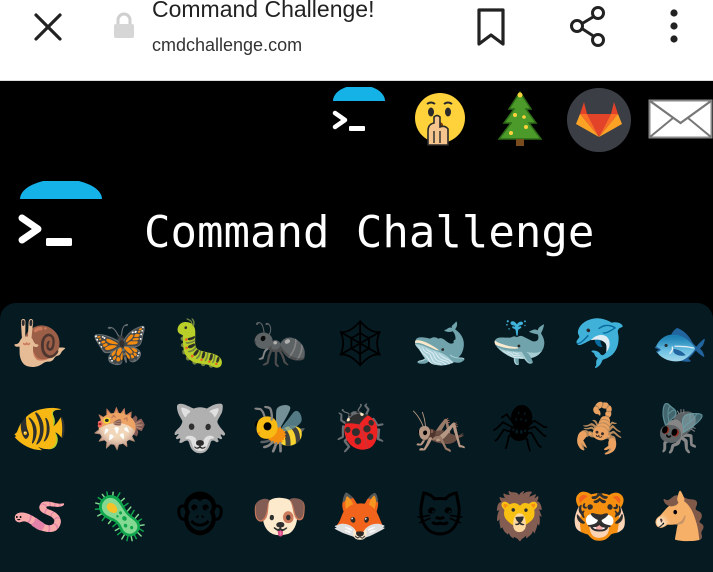 This screenshot has height=572, width=713. What do you see at coordinates (360, 428) in the screenshot?
I see `ladybug-icon: 🐞` at bounding box center [360, 428].